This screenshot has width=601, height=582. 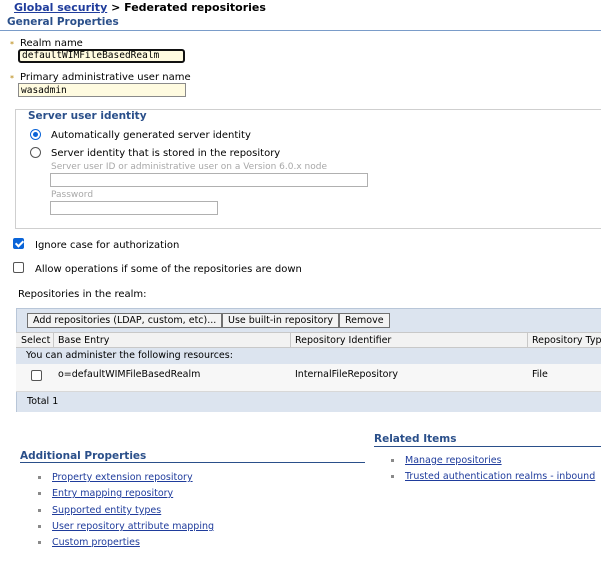 I want to click on column-repository-type: Repository Type, so click(x=566, y=340).